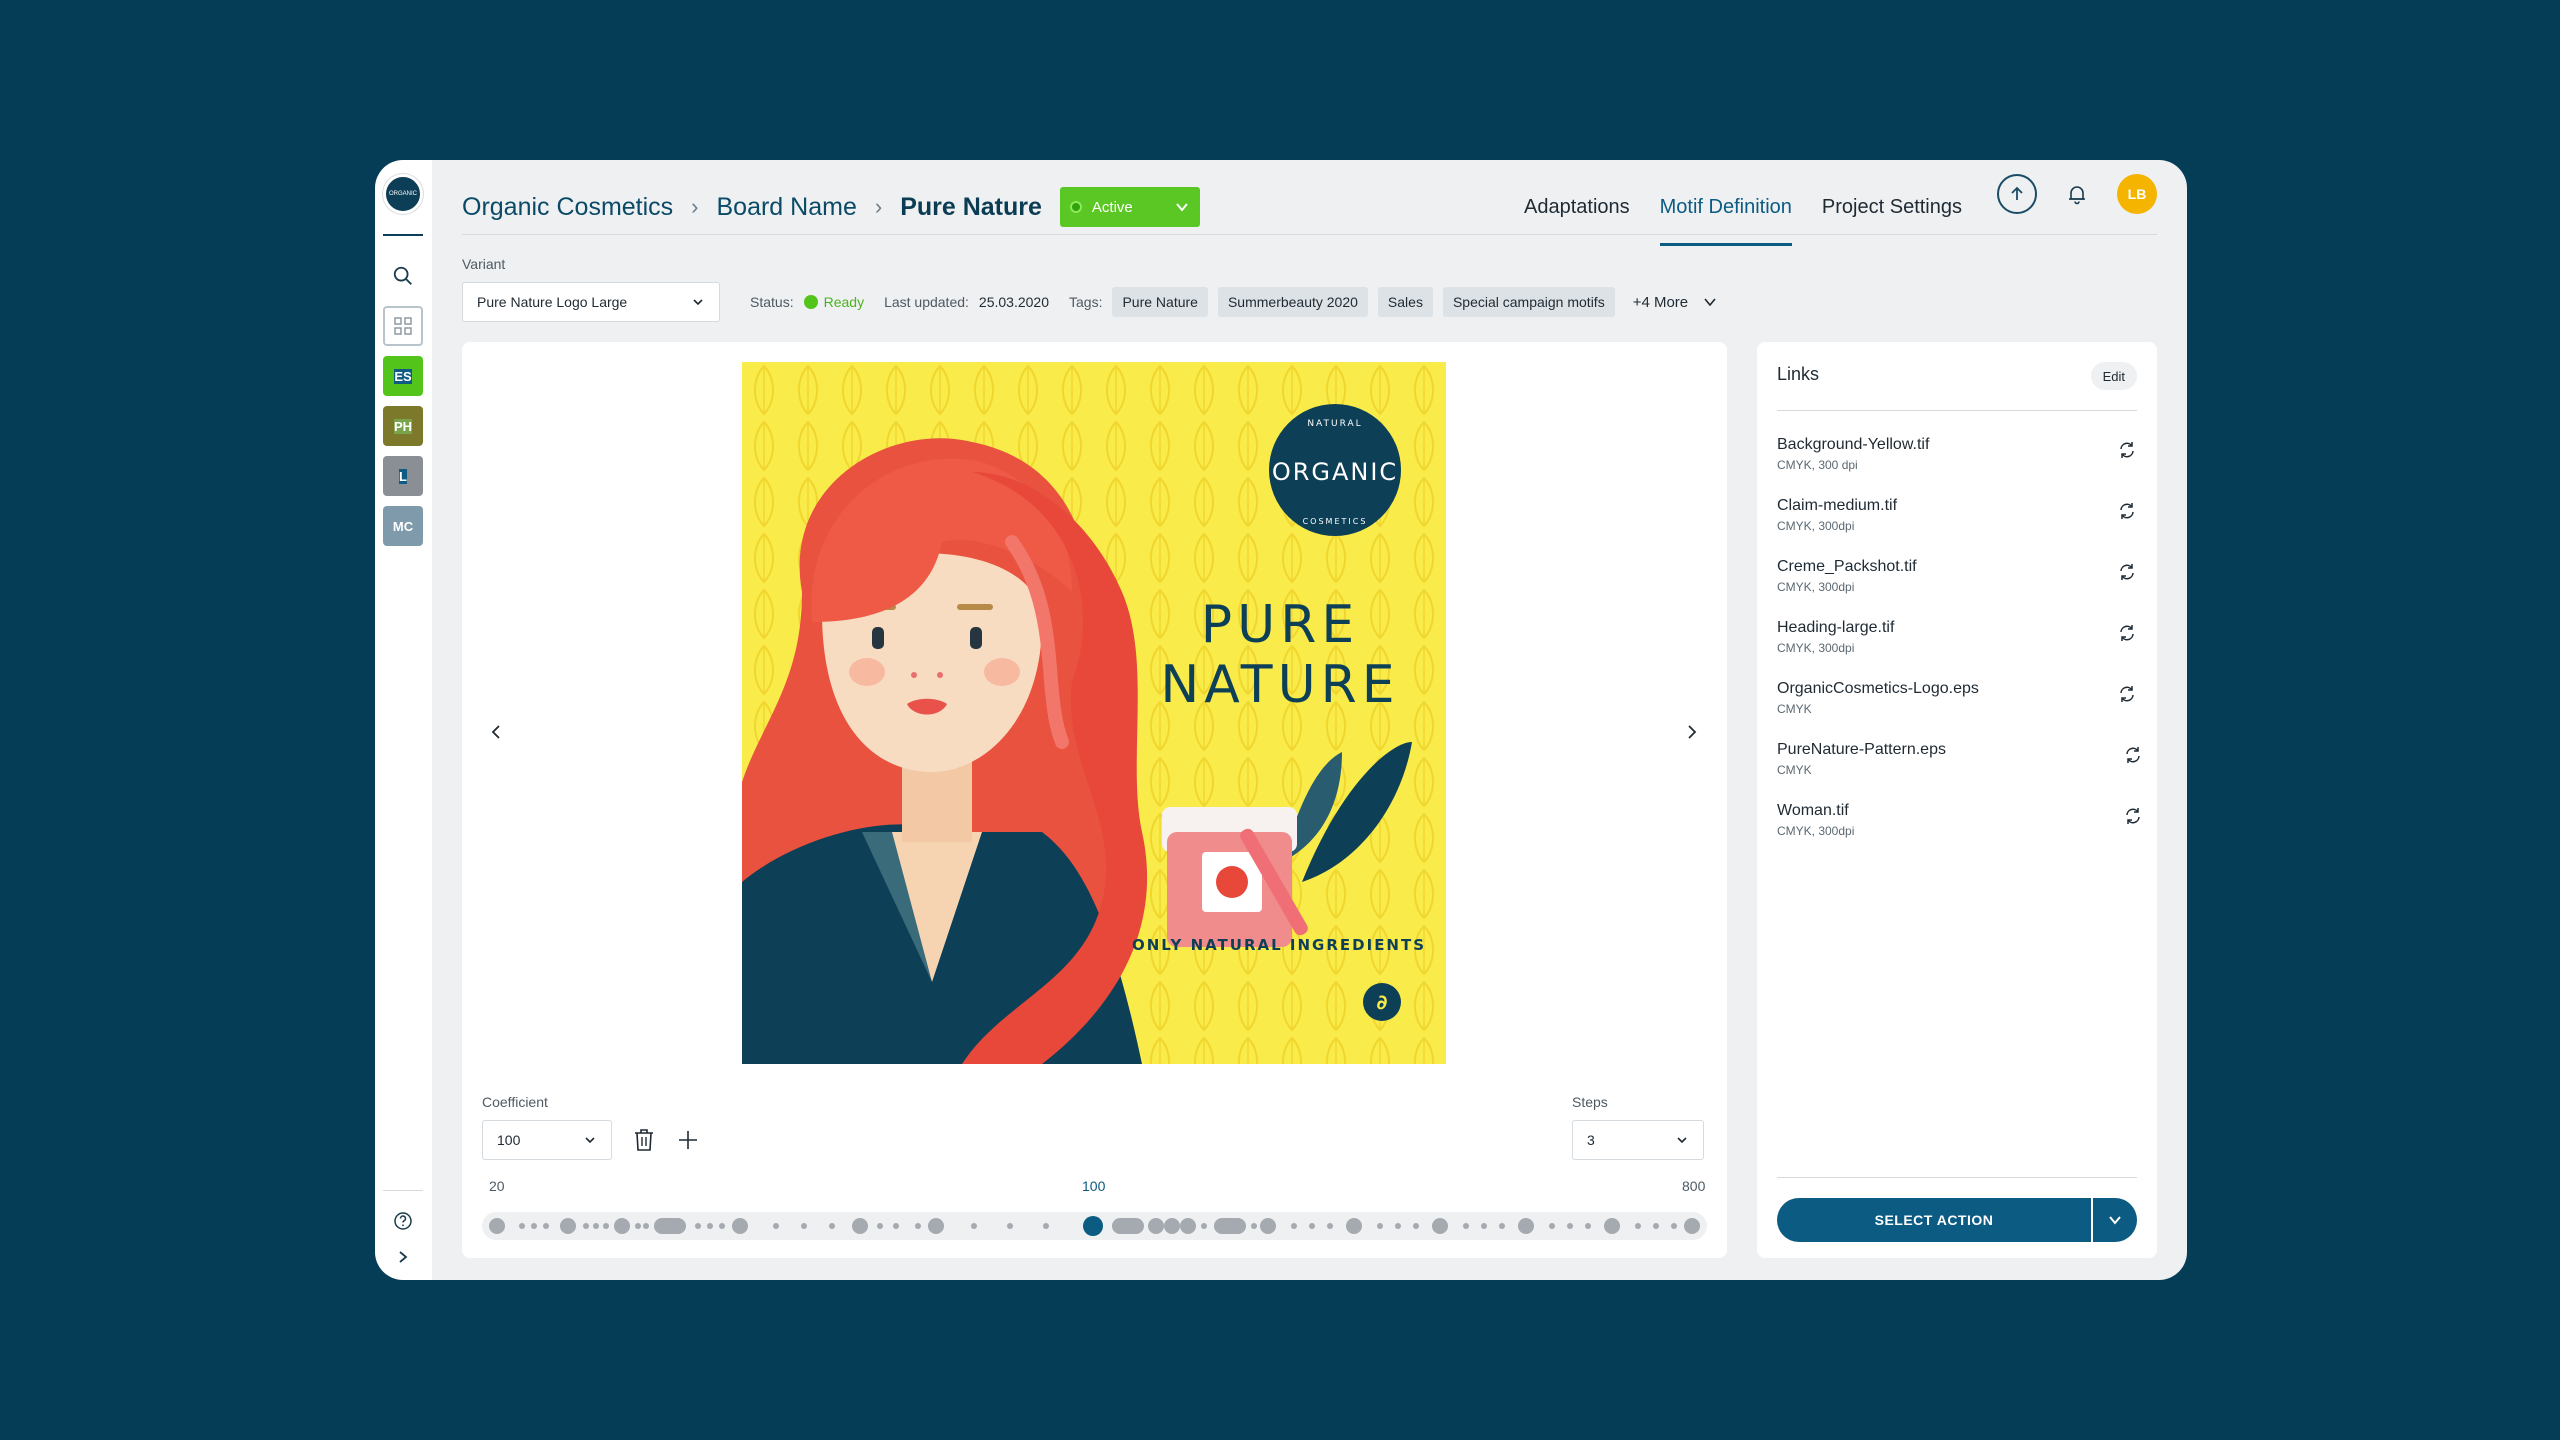 This screenshot has height=1440, width=2560. What do you see at coordinates (1694, 1186) in the screenshot?
I see `scale-max-label: 800` at bounding box center [1694, 1186].